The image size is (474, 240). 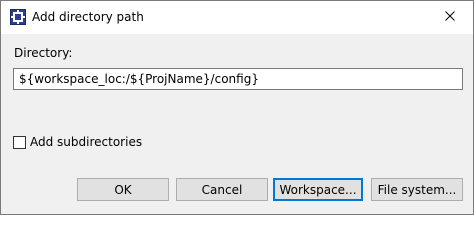 What do you see at coordinates (238, 79) in the screenshot?
I see `directory-input: ${workspace_loc:/${ProjName}/config}` at bounding box center [238, 79].